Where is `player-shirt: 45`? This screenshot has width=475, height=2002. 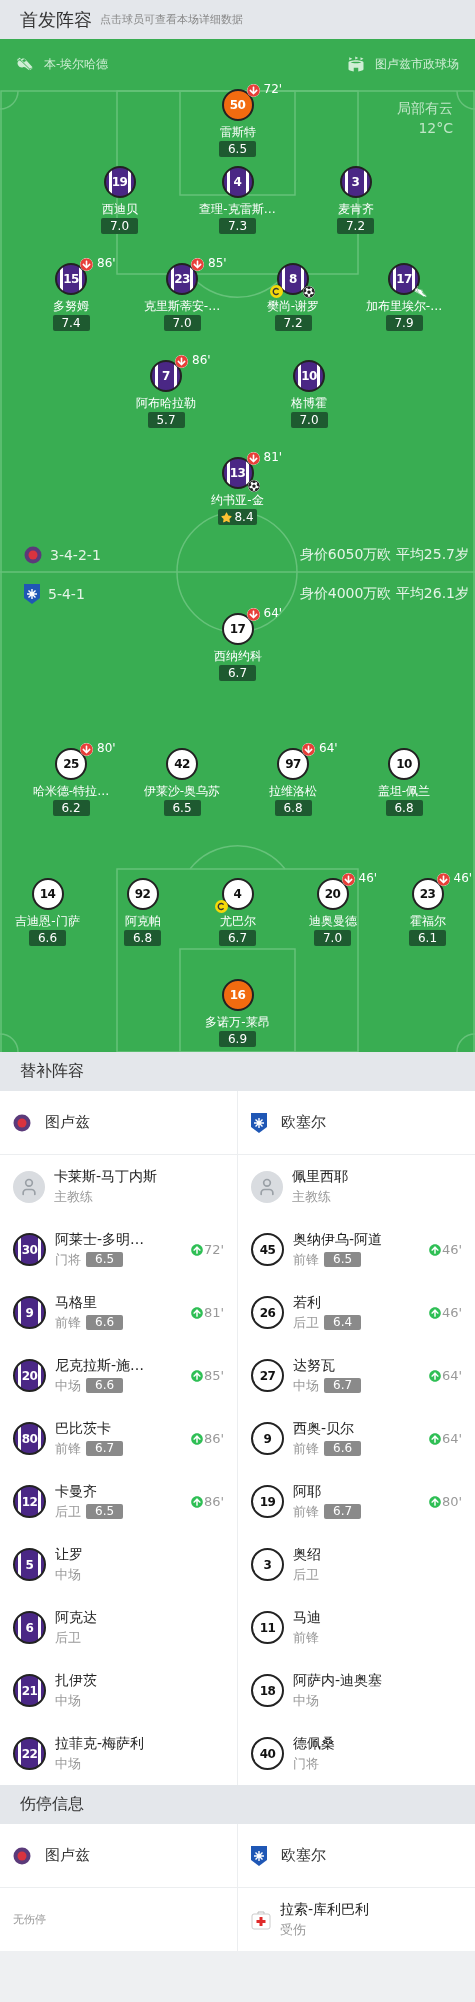
player-shirt: 45 is located at coordinates (267, 1249).